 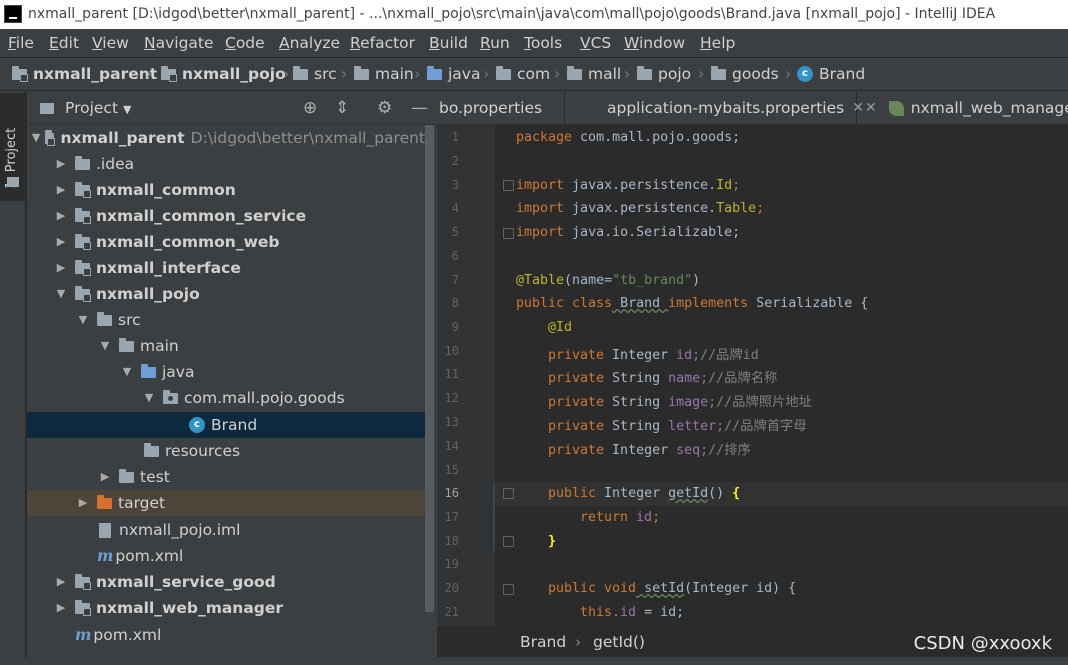 I want to click on code-text: (name=, so click(x=588, y=280).